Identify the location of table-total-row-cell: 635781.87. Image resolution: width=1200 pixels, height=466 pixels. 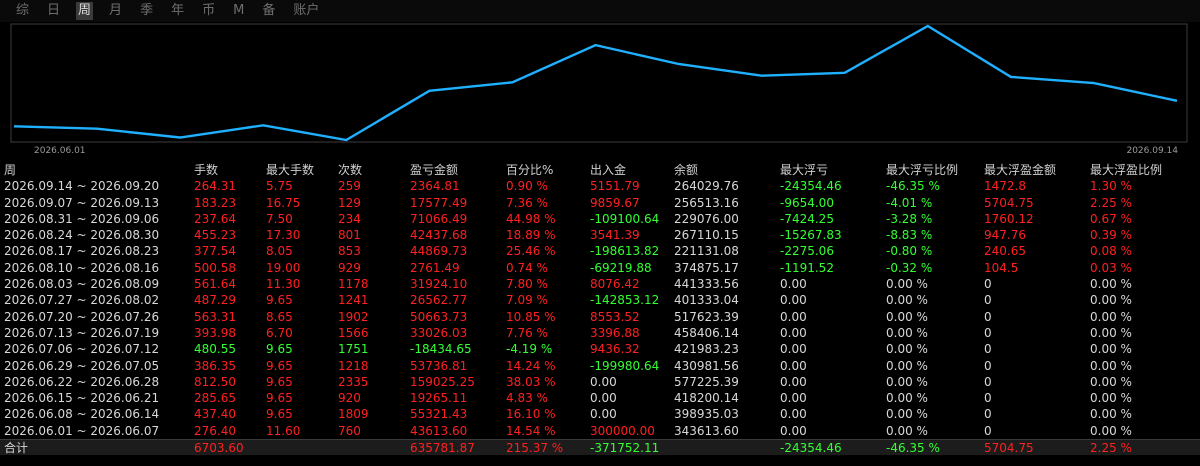
(442, 448).